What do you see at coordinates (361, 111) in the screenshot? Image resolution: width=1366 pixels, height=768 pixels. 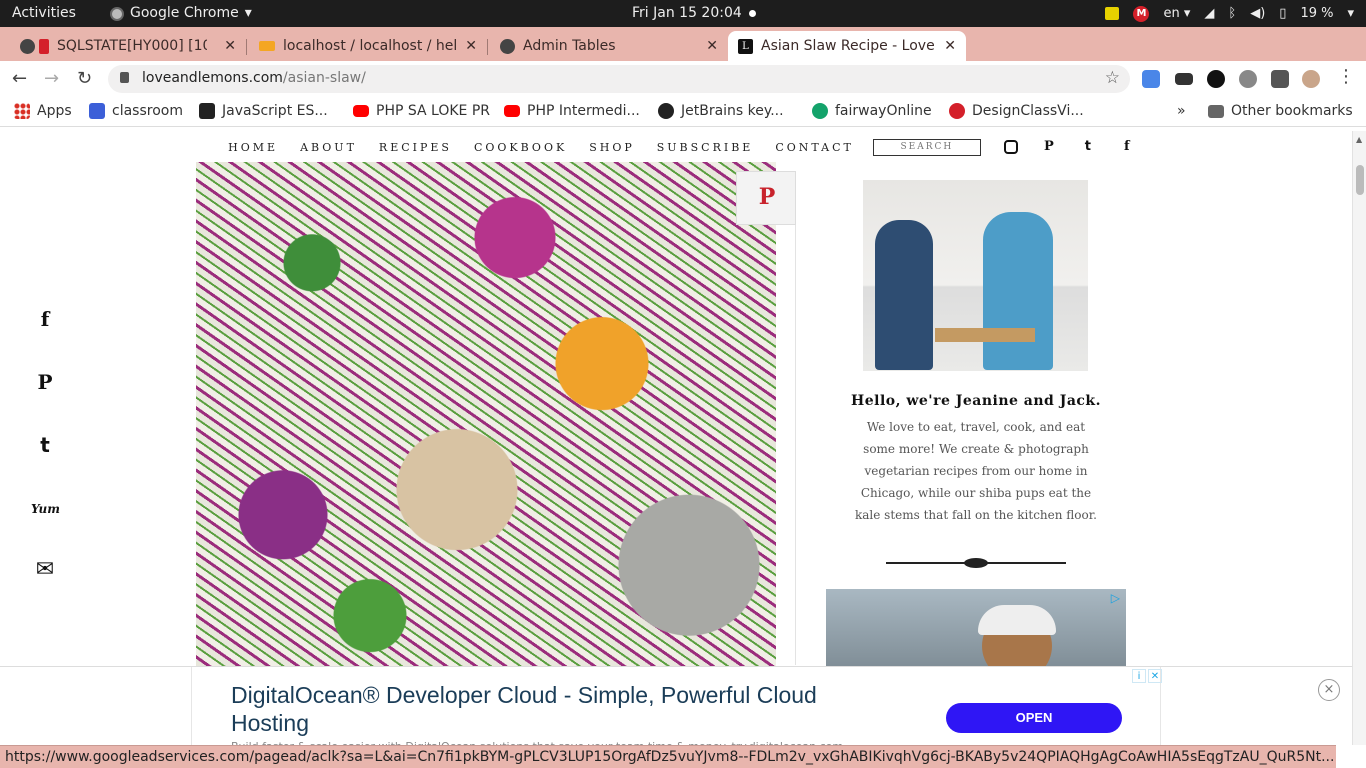 I see `youtube-icon` at bounding box center [361, 111].